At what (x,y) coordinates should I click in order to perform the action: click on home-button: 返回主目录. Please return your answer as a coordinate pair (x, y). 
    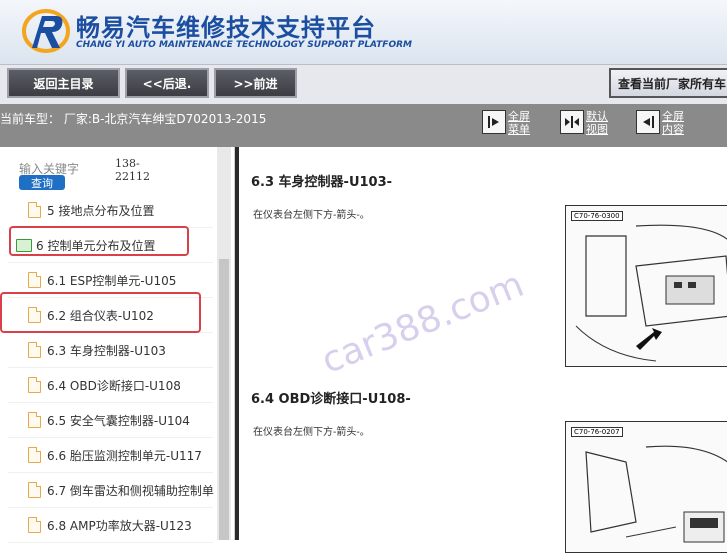
    Looking at the image, I should click on (63, 83).